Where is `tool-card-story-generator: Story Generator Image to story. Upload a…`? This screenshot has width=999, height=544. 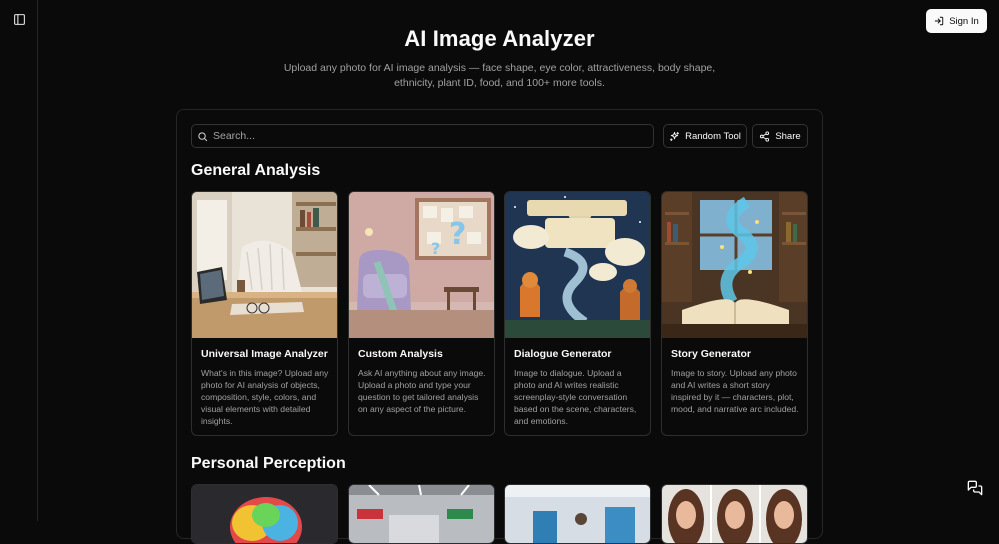 tool-card-story-generator: Story Generator Image to story. Upload a… is located at coordinates (734, 313).